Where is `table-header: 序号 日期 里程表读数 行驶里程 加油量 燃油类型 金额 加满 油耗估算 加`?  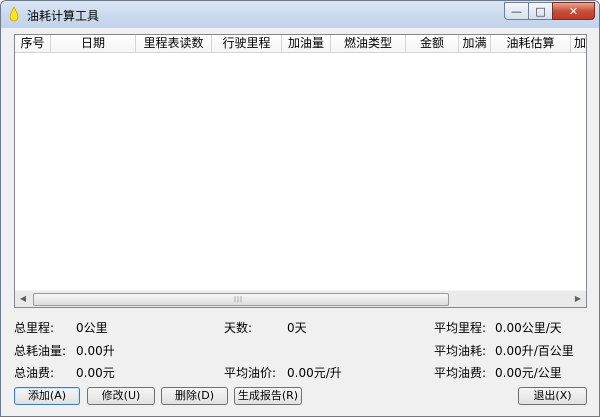
table-header: 序号 日期 里程表读数 行驶里程 加油量 燃油类型 金额 加满 油耗估算 加 is located at coordinates (300, 44).